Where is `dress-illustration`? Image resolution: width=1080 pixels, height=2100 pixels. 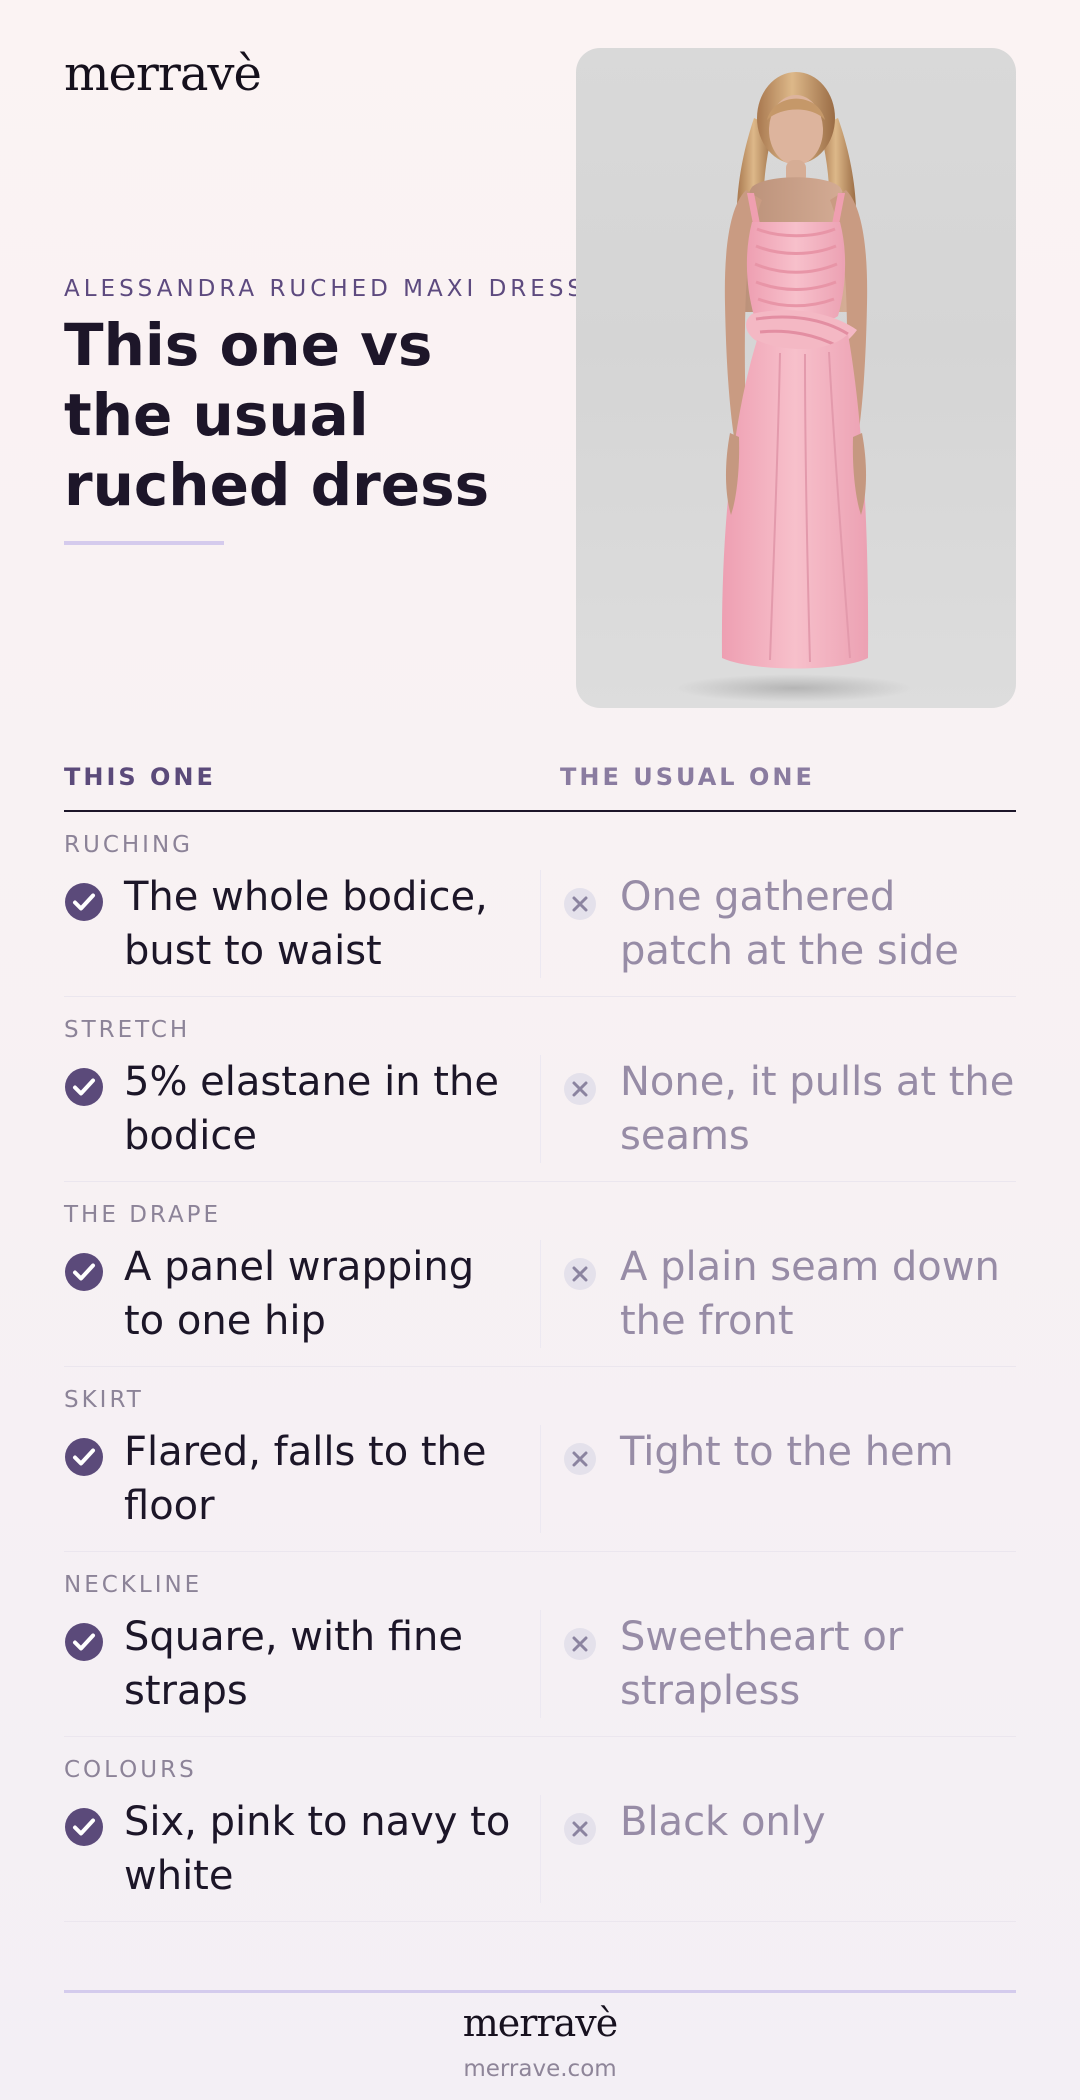 dress-illustration is located at coordinates (794, 387).